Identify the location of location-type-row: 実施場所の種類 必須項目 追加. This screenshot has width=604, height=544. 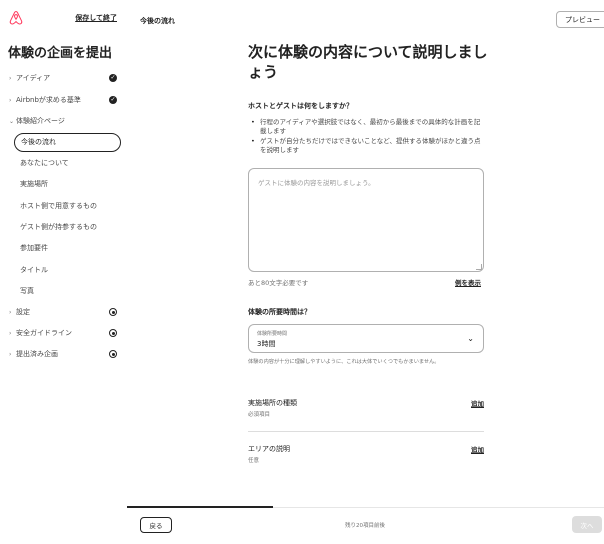
(366, 408).